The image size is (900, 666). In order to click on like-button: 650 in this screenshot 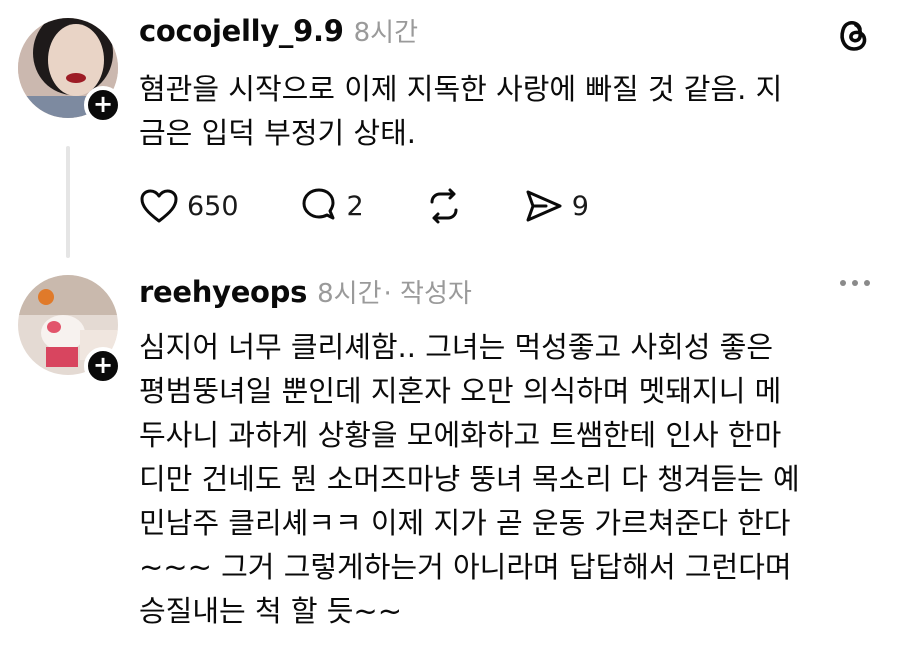, I will do `click(189, 206)`.